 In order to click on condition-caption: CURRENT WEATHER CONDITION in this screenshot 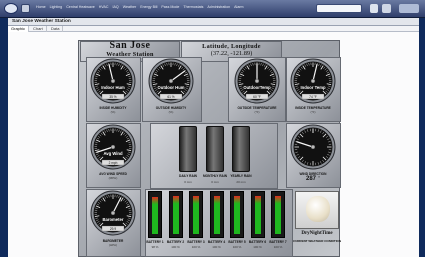, I will do `click(317, 241)`.